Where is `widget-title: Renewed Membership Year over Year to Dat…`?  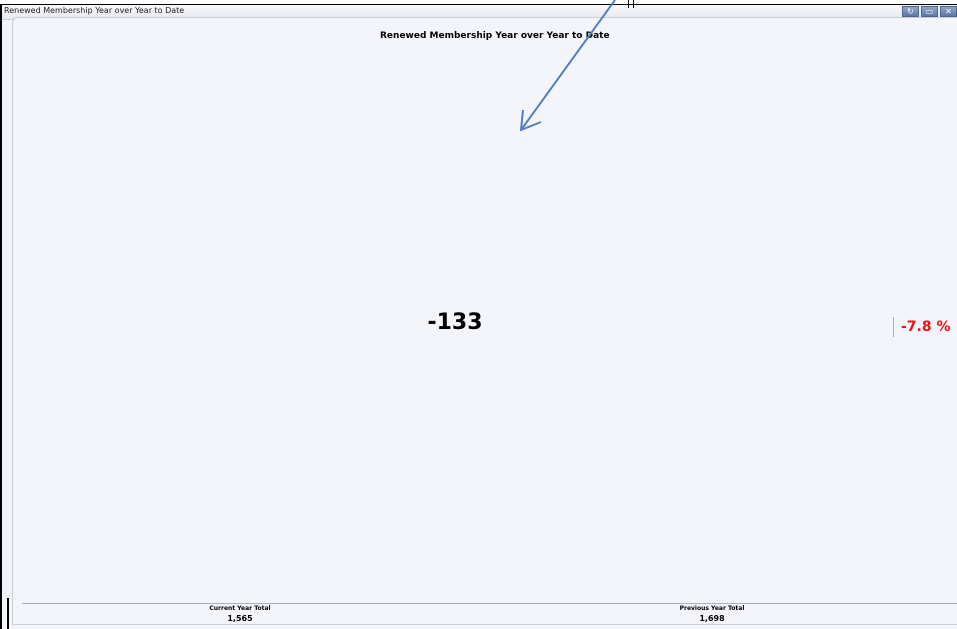
widget-title: Renewed Membership Year over Year to Dat… is located at coordinates (495, 36).